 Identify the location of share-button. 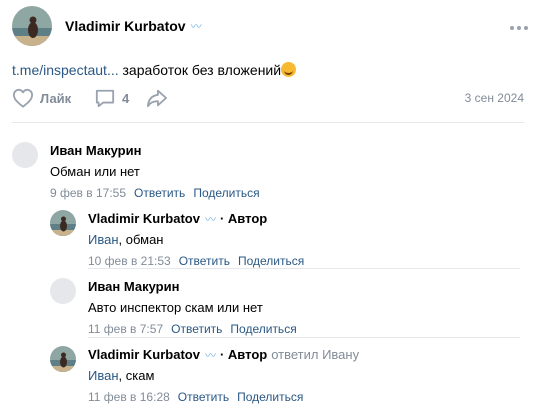
(157, 98).